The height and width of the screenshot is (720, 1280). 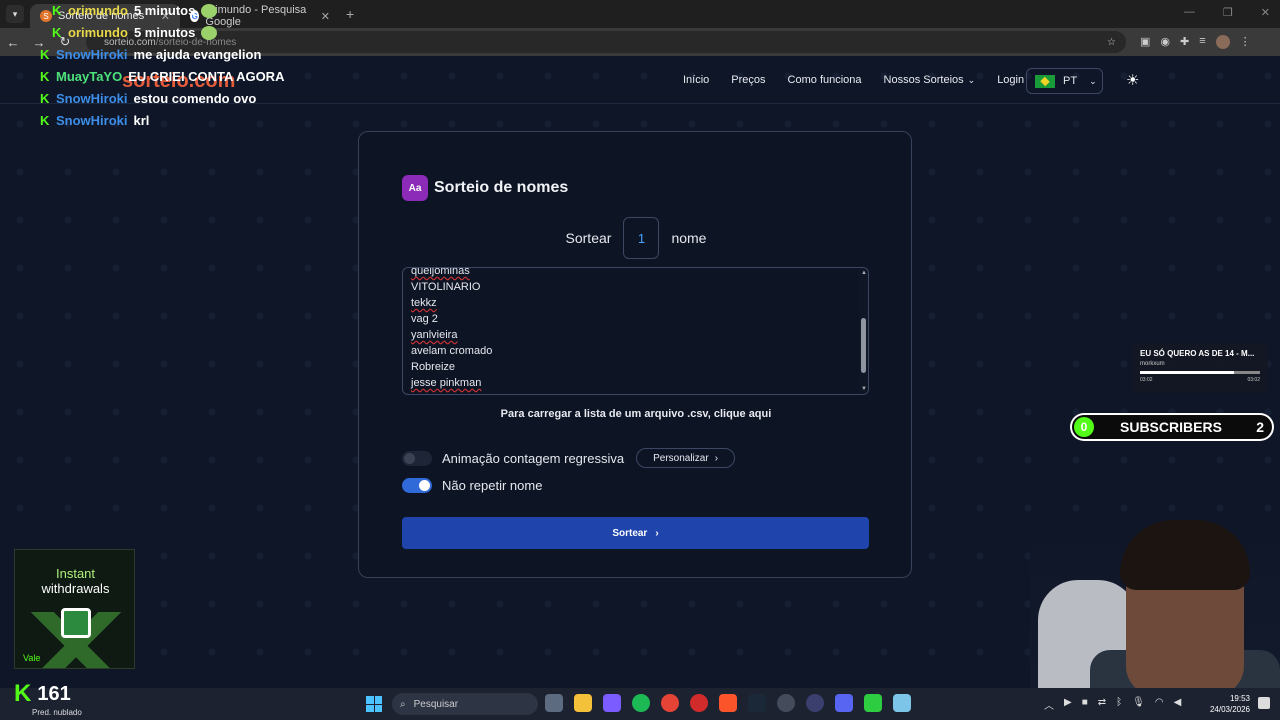 I want to click on card-header: Aa Sorteio de nomes, so click(x=485, y=188).